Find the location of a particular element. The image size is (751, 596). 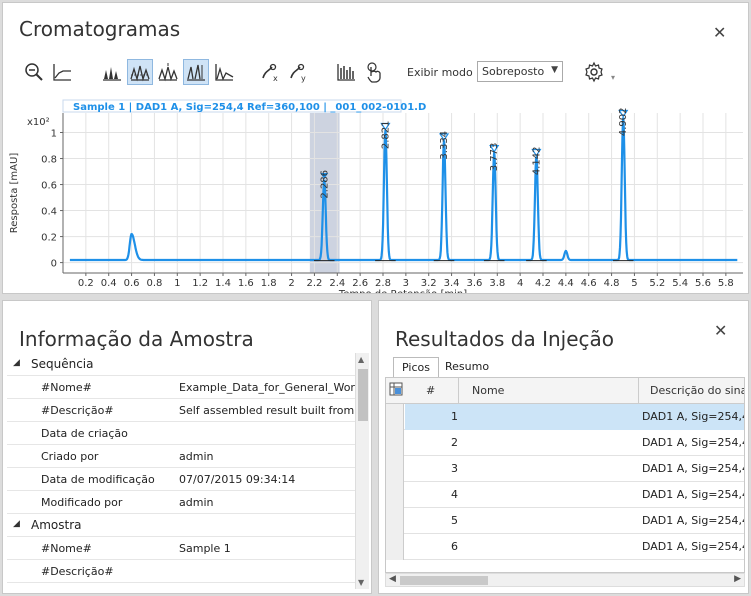

panel-title: Cromatogramas is located at coordinates (100, 29).